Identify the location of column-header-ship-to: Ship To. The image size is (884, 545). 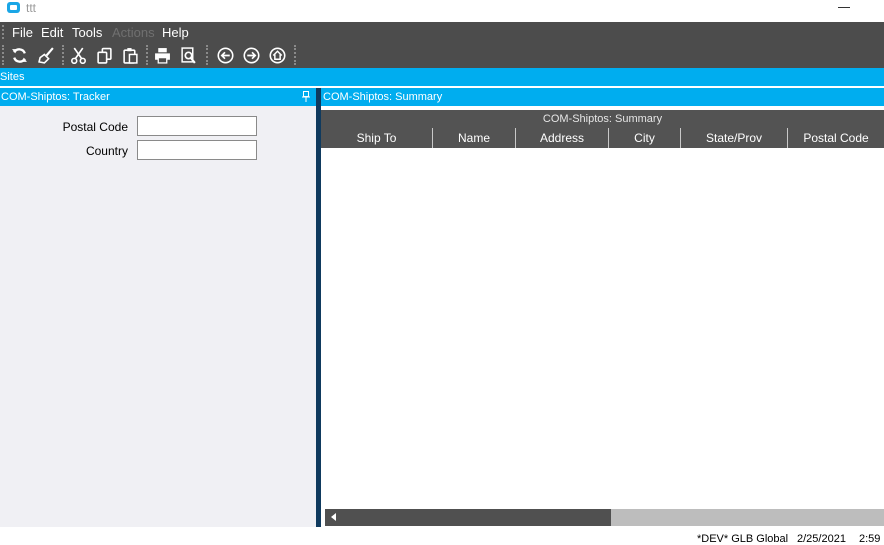
(377, 138).